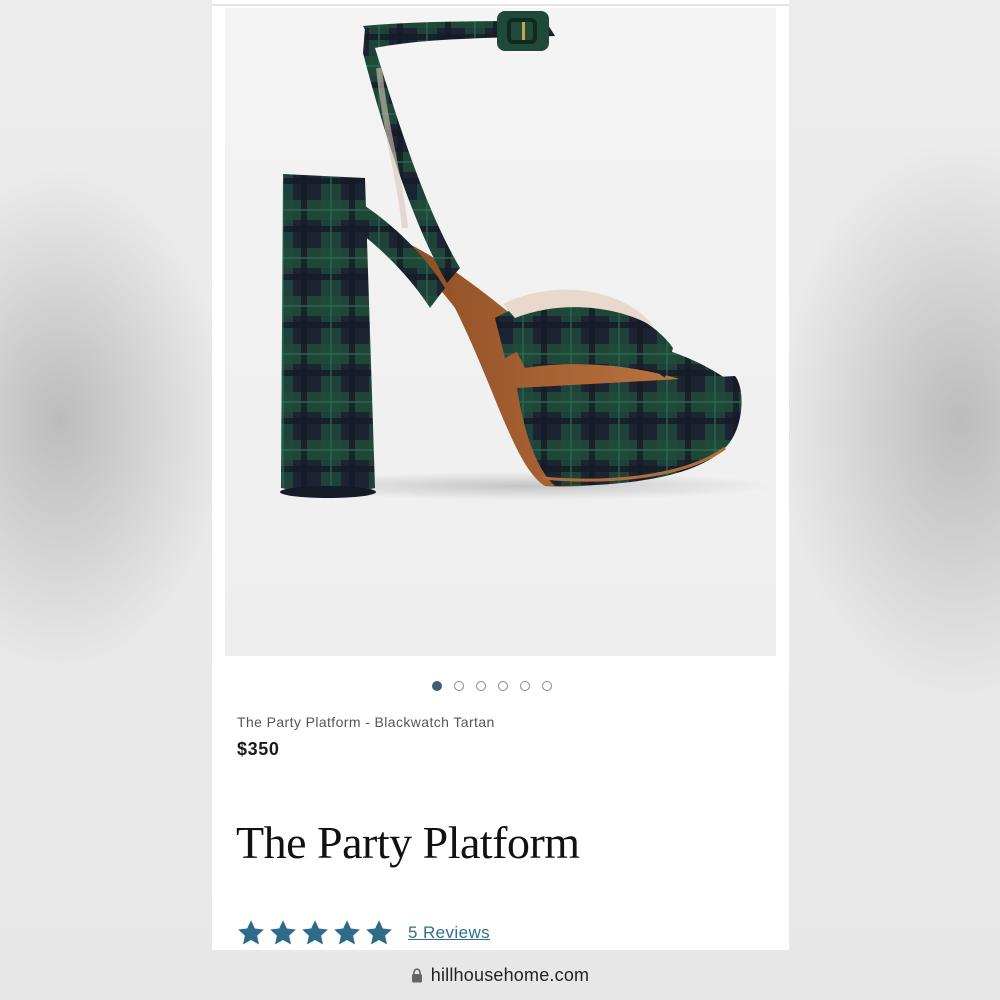 The image size is (1000, 1000). What do you see at coordinates (449, 933) in the screenshot?
I see `reviews-link: 5 Reviews` at bounding box center [449, 933].